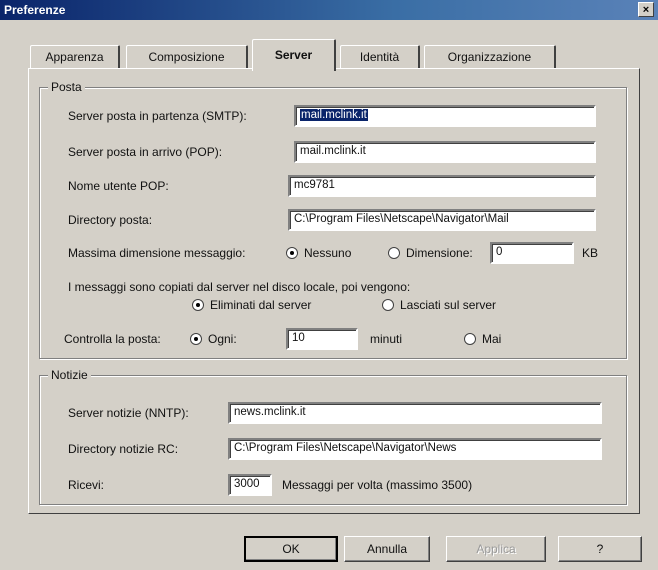 This screenshot has height=570, width=658. I want to click on pop-input: mail.mclink.it, so click(445, 152).